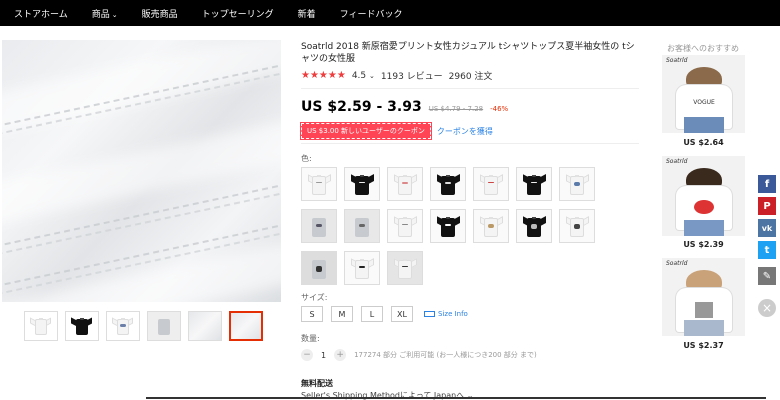 This screenshot has height=400, width=780. What do you see at coordinates (703, 297) in the screenshot?
I see `recommended-product-3: Soatrld` at bounding box center [703, 297].